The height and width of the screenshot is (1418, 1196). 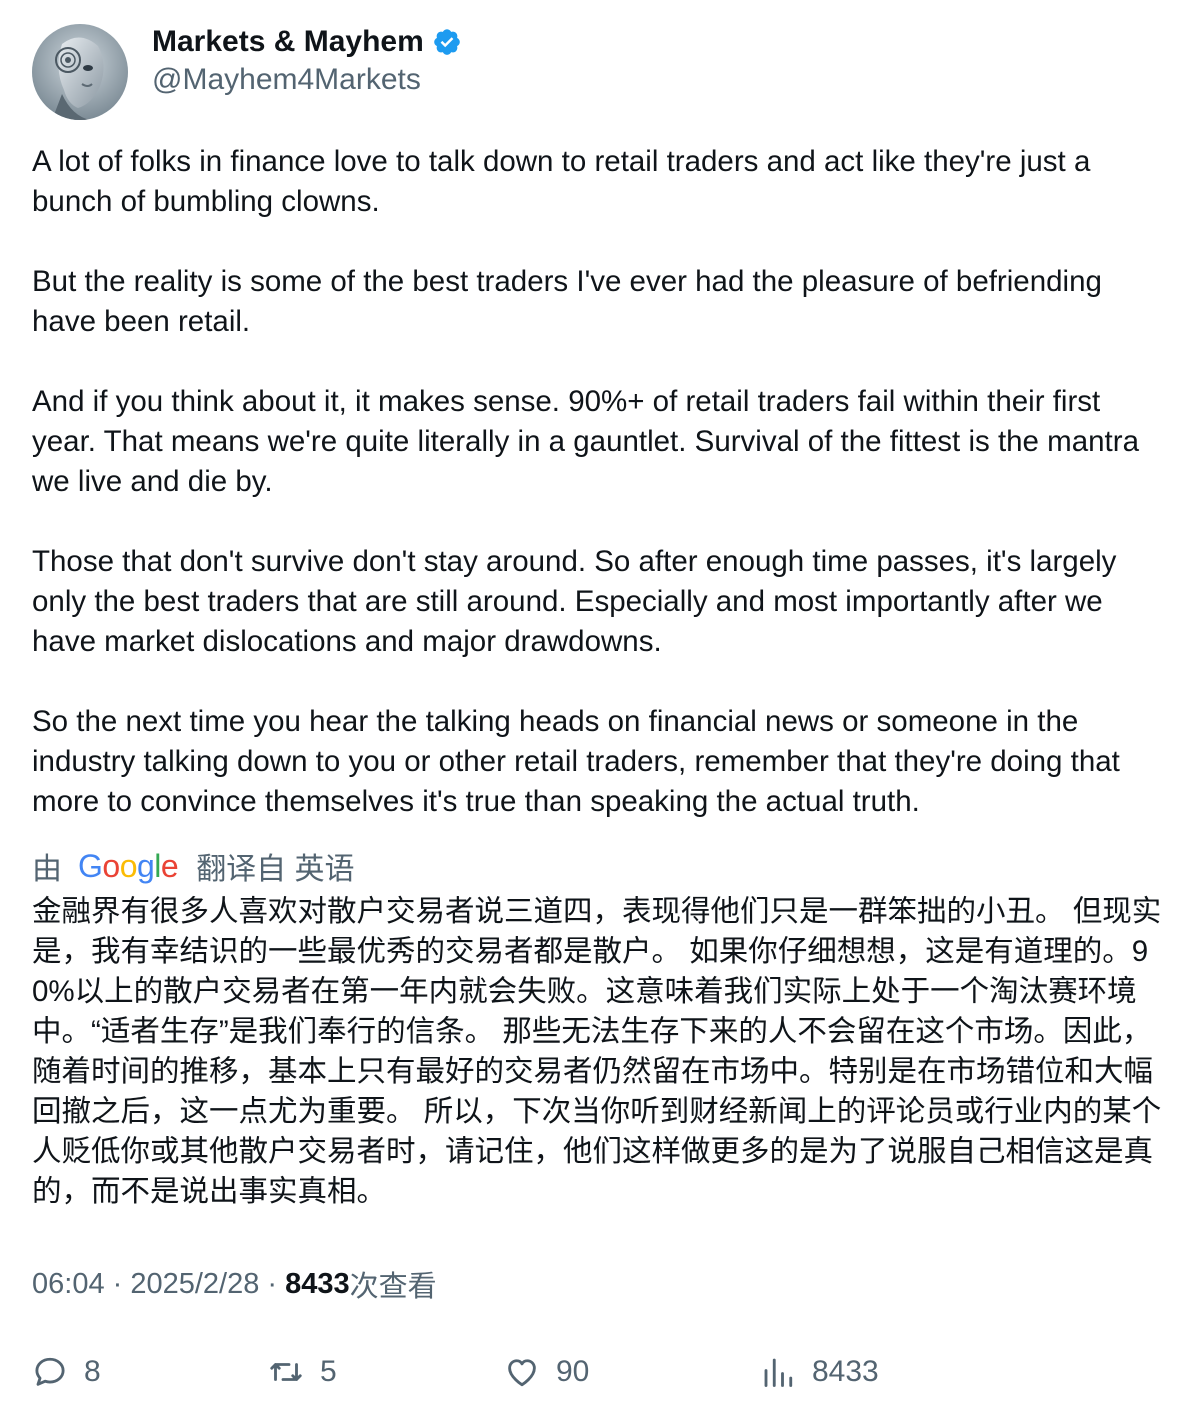 I want to click on retweet-button: 5, so click(x=302, y=1372).